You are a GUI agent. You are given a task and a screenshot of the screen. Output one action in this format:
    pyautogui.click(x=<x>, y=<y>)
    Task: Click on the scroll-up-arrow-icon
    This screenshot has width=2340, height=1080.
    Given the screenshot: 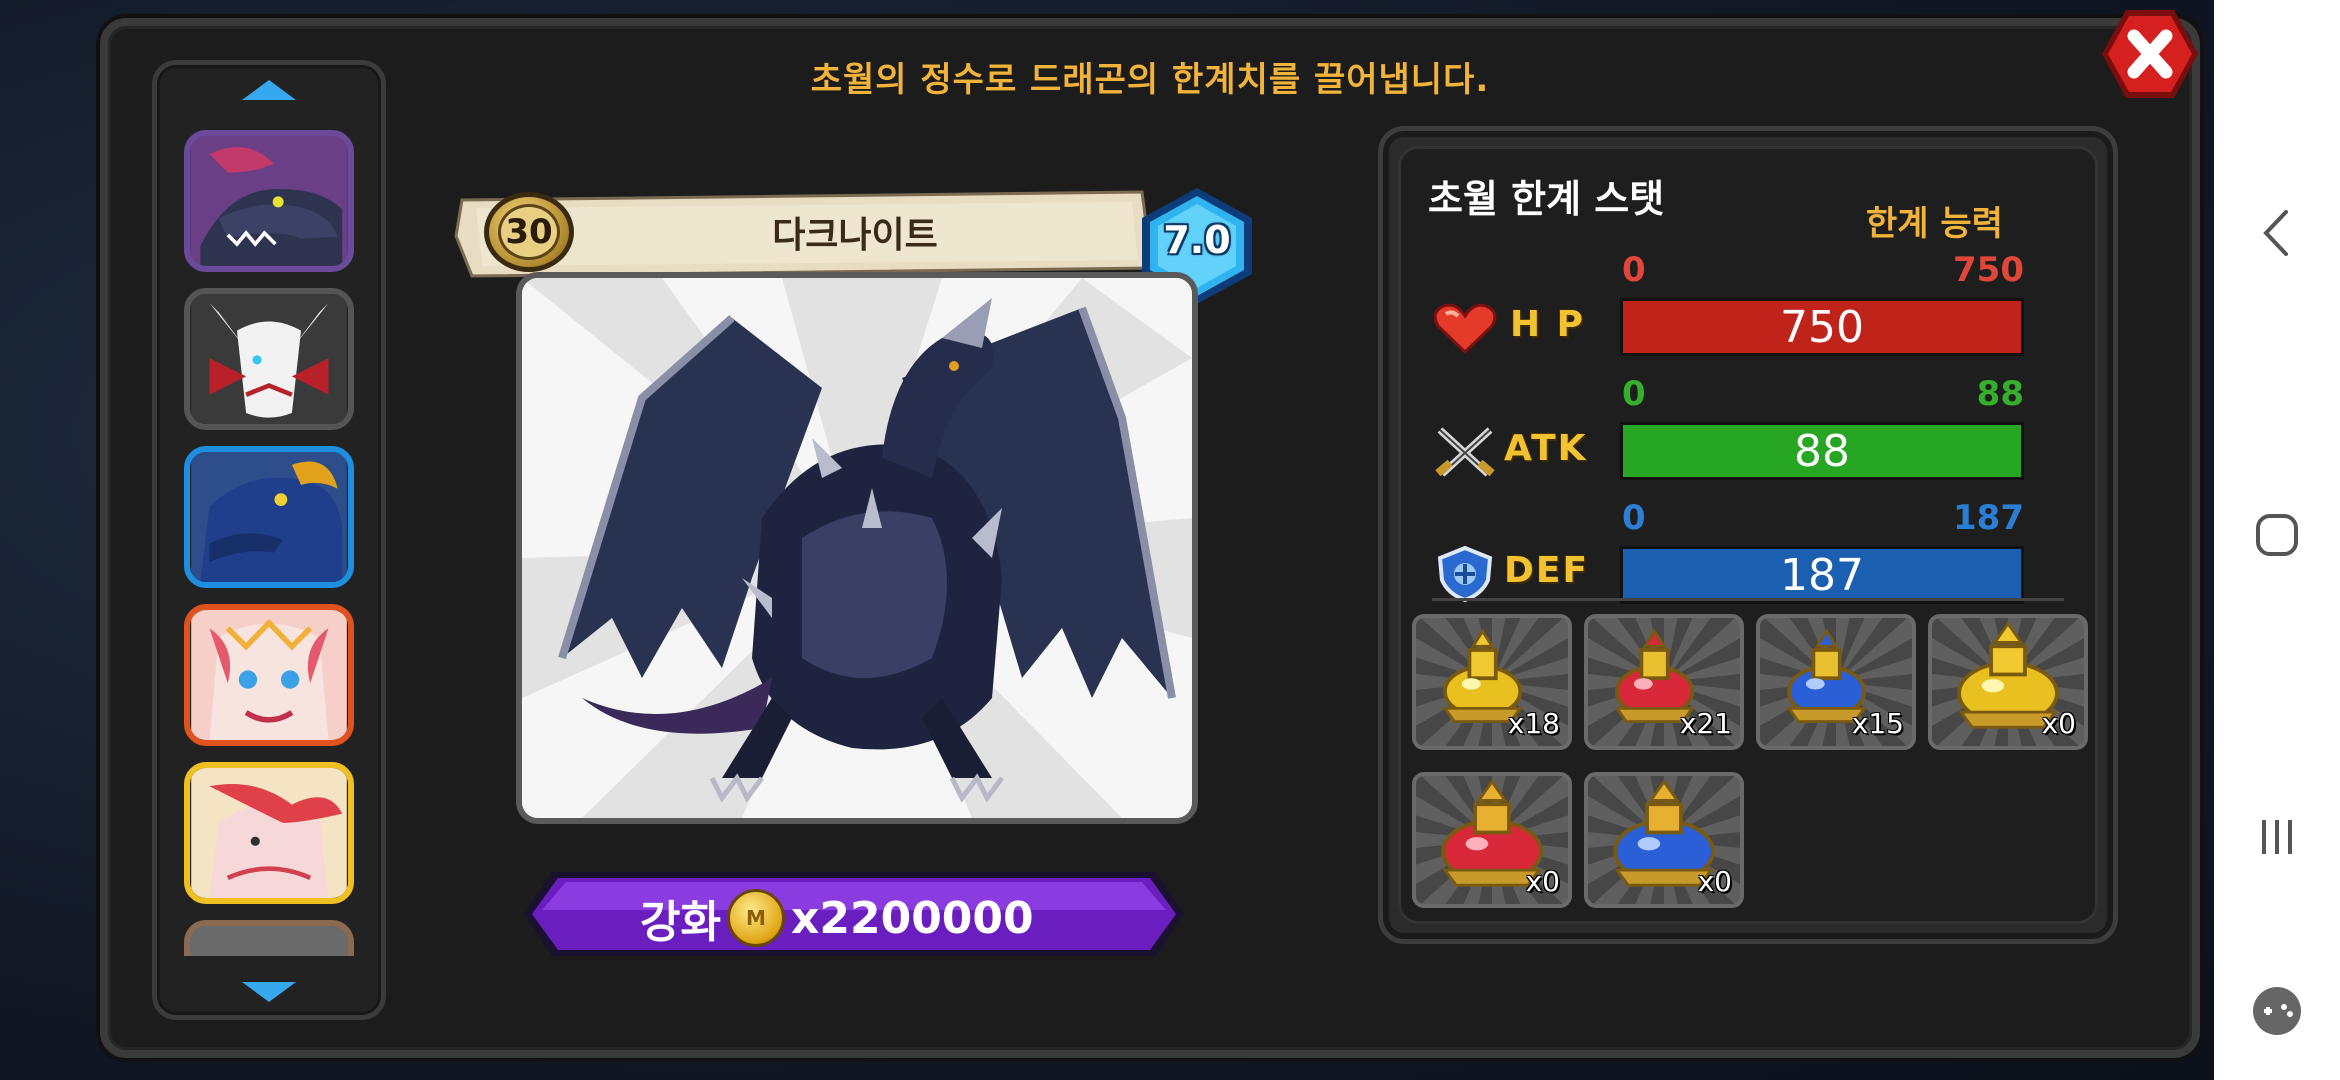 What is the action you would take?
    pyautogui.click(x=269, y=90)
    